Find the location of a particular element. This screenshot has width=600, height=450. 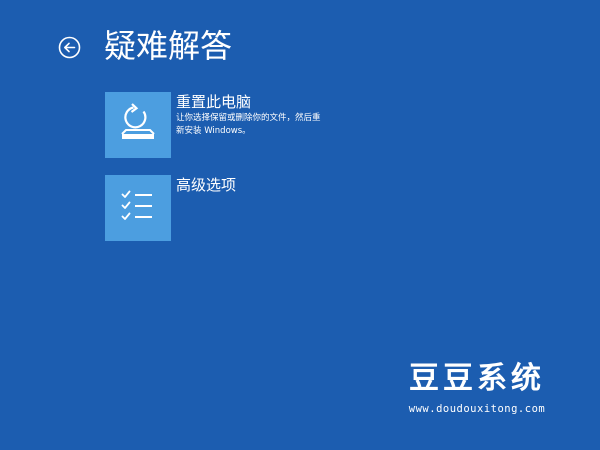

watermark-title: 豆豆系统 is located at coordinates (477, 378).